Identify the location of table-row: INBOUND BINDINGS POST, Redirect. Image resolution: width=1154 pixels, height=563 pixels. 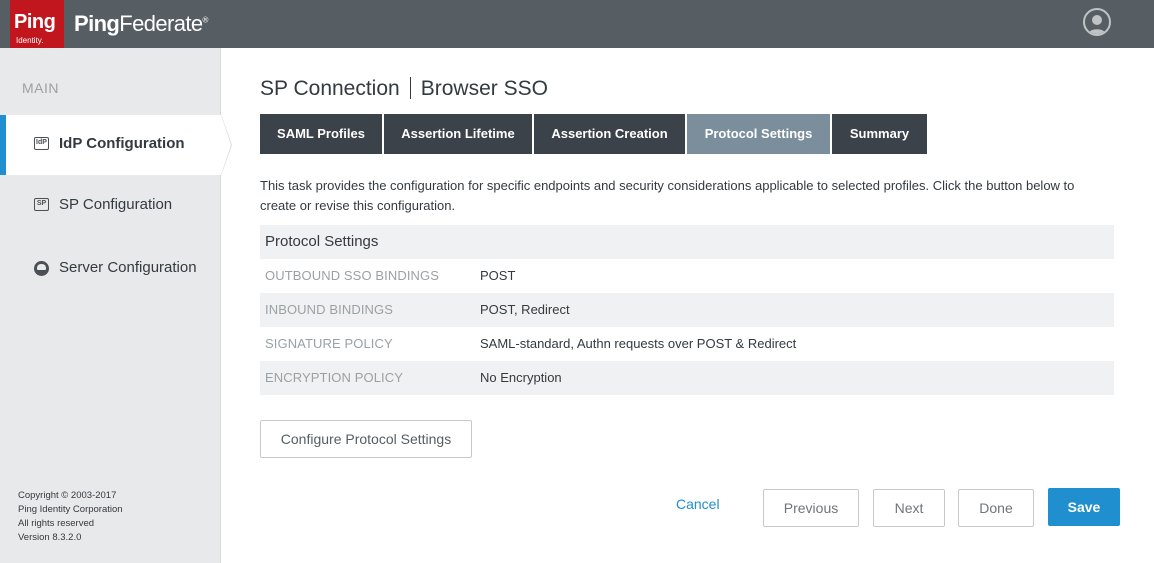
(687, 310).